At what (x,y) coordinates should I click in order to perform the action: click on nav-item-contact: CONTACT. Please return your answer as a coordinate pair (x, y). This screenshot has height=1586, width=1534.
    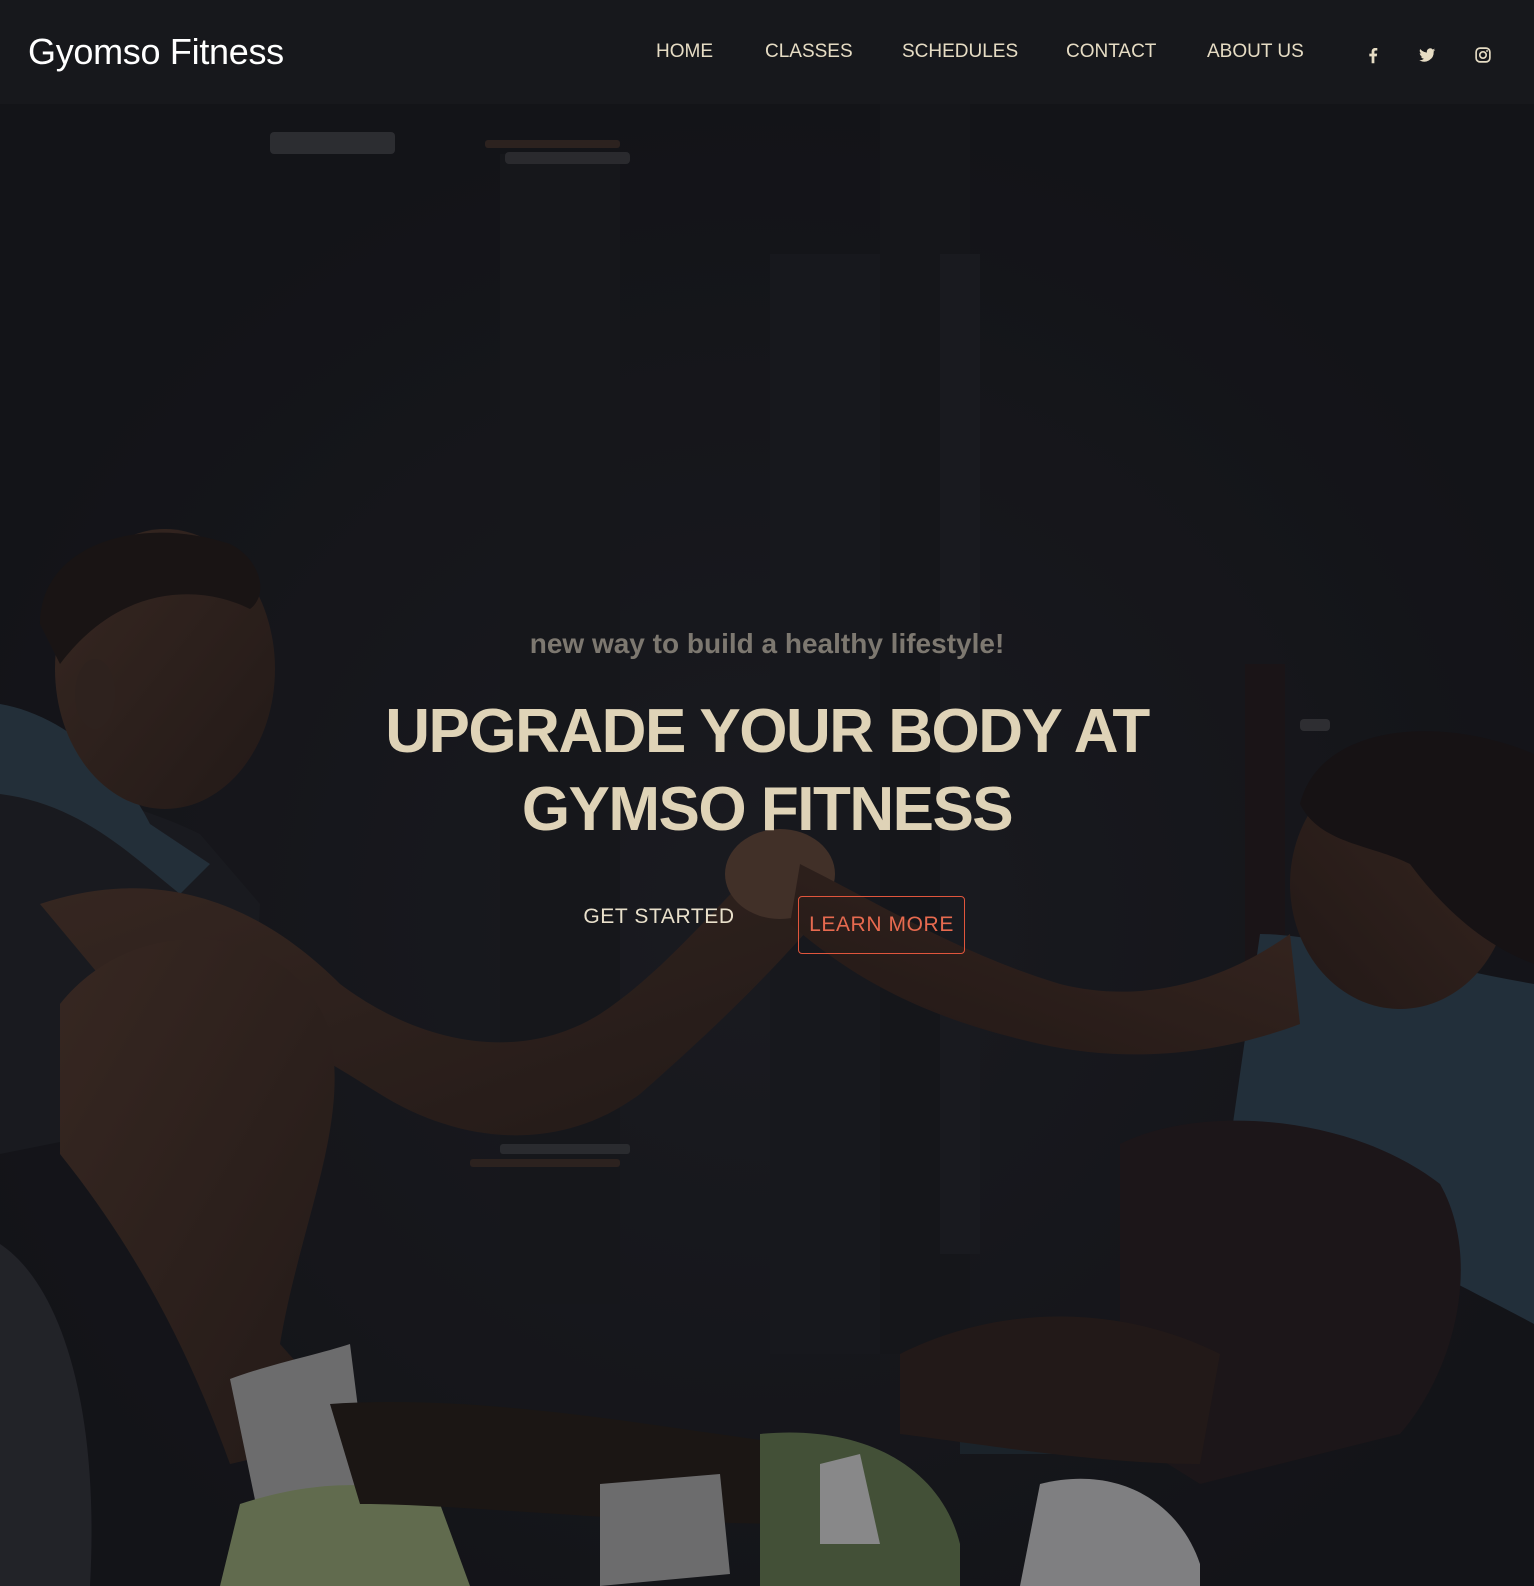
    Looking at the image, I should click on (1111, 52).